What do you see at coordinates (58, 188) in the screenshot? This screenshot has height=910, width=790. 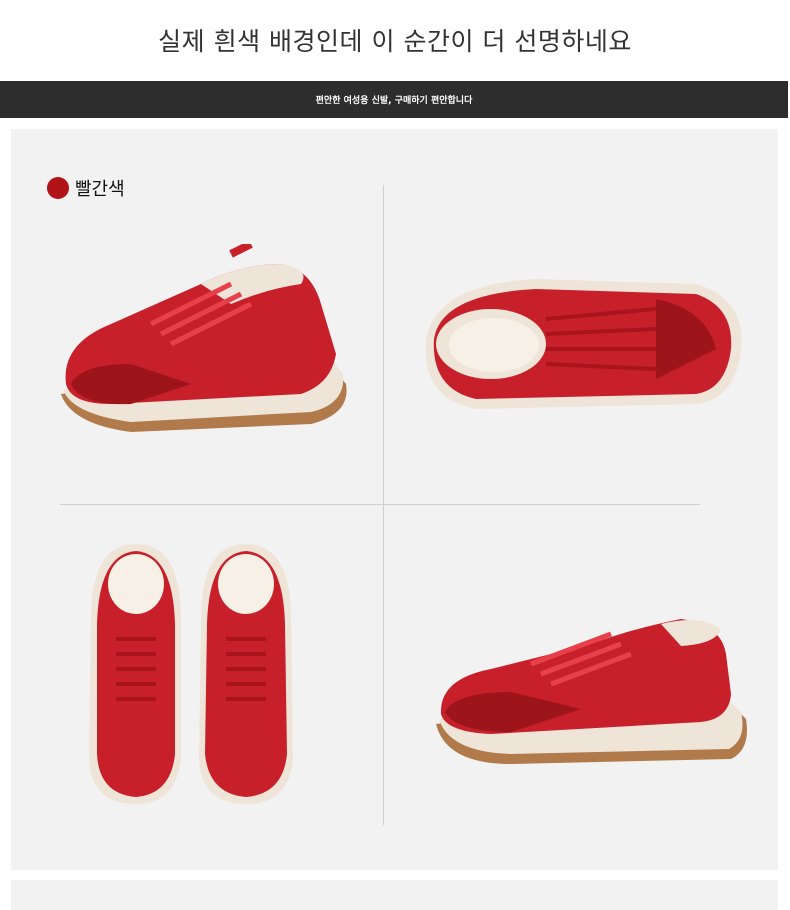 I see `color-swatch` at bounding box center [58, 188].